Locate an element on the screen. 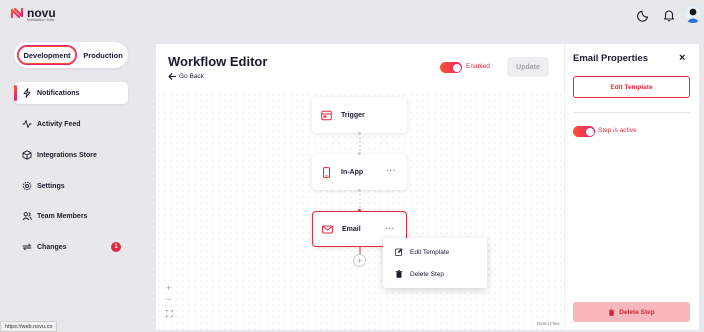 The height and width of the screenshot is (332, 704). sidebar-item-label: Integrations Store is located at coordinates (67, 155).